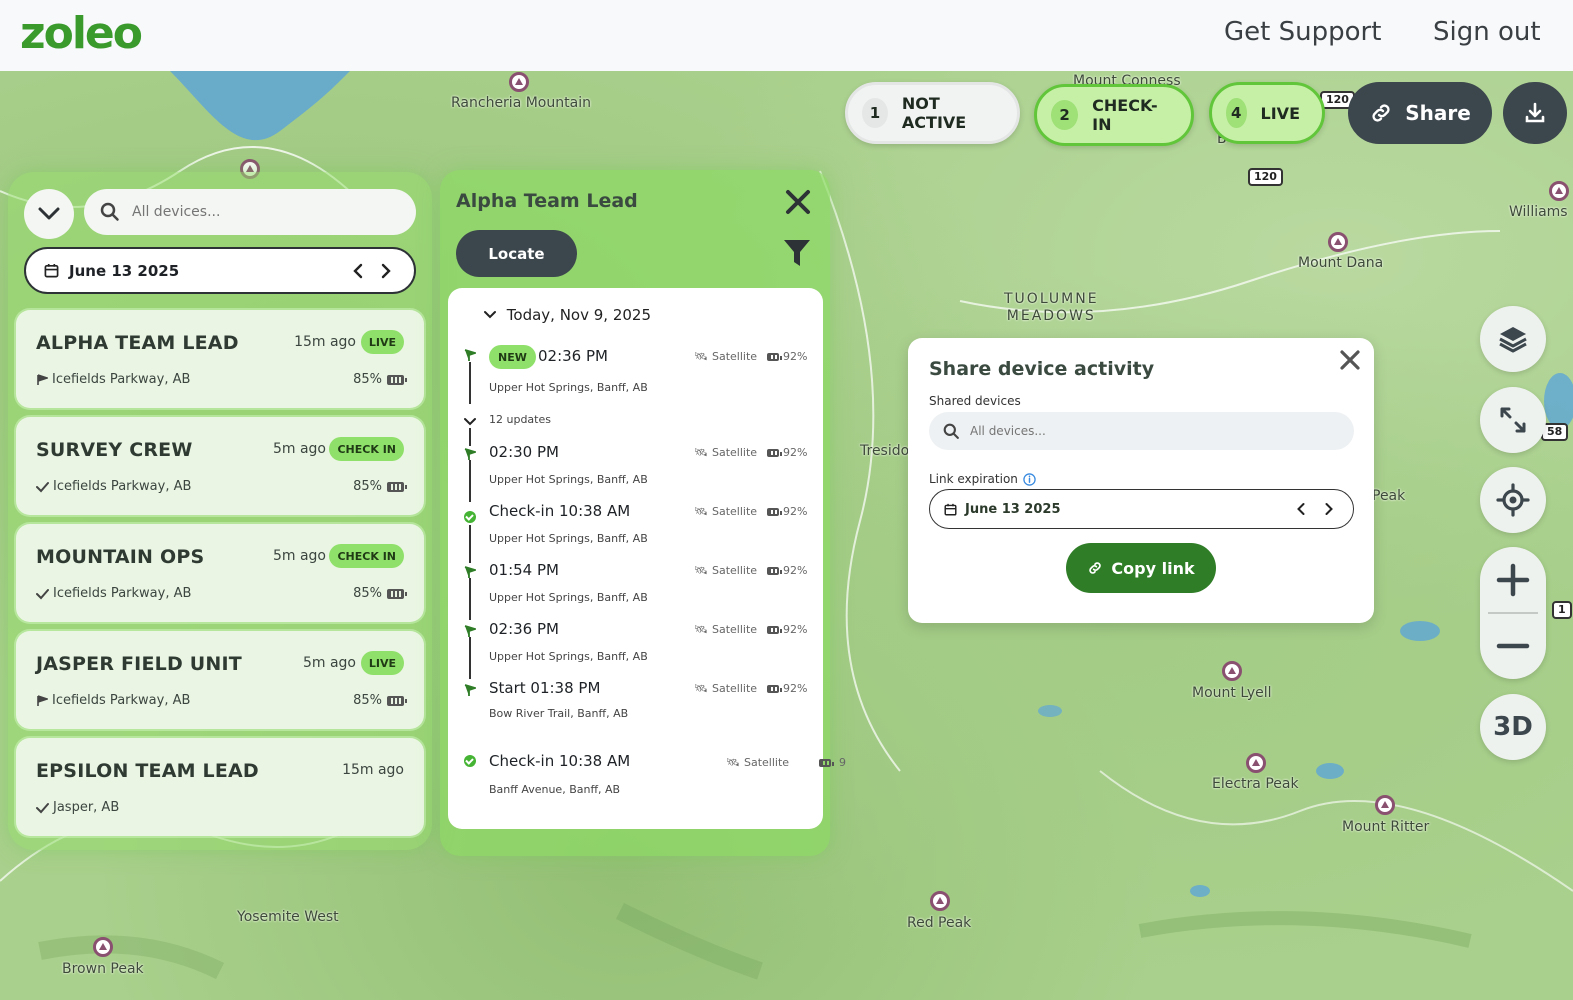  I want to click on last-update: 15m ago, so click(373, 770).